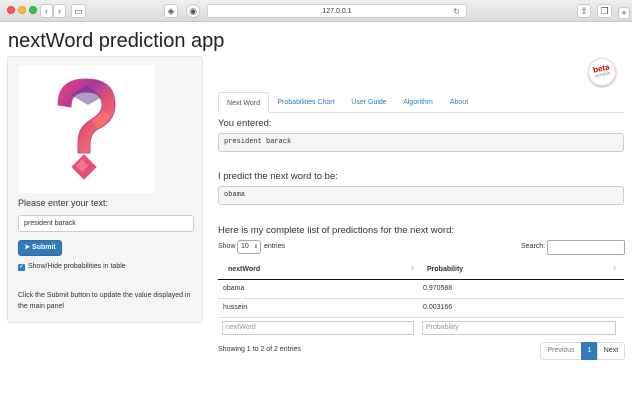 This screenshot has width=632, height=408. I want to click on filter-probability-input: Probability, so click(519, 328).